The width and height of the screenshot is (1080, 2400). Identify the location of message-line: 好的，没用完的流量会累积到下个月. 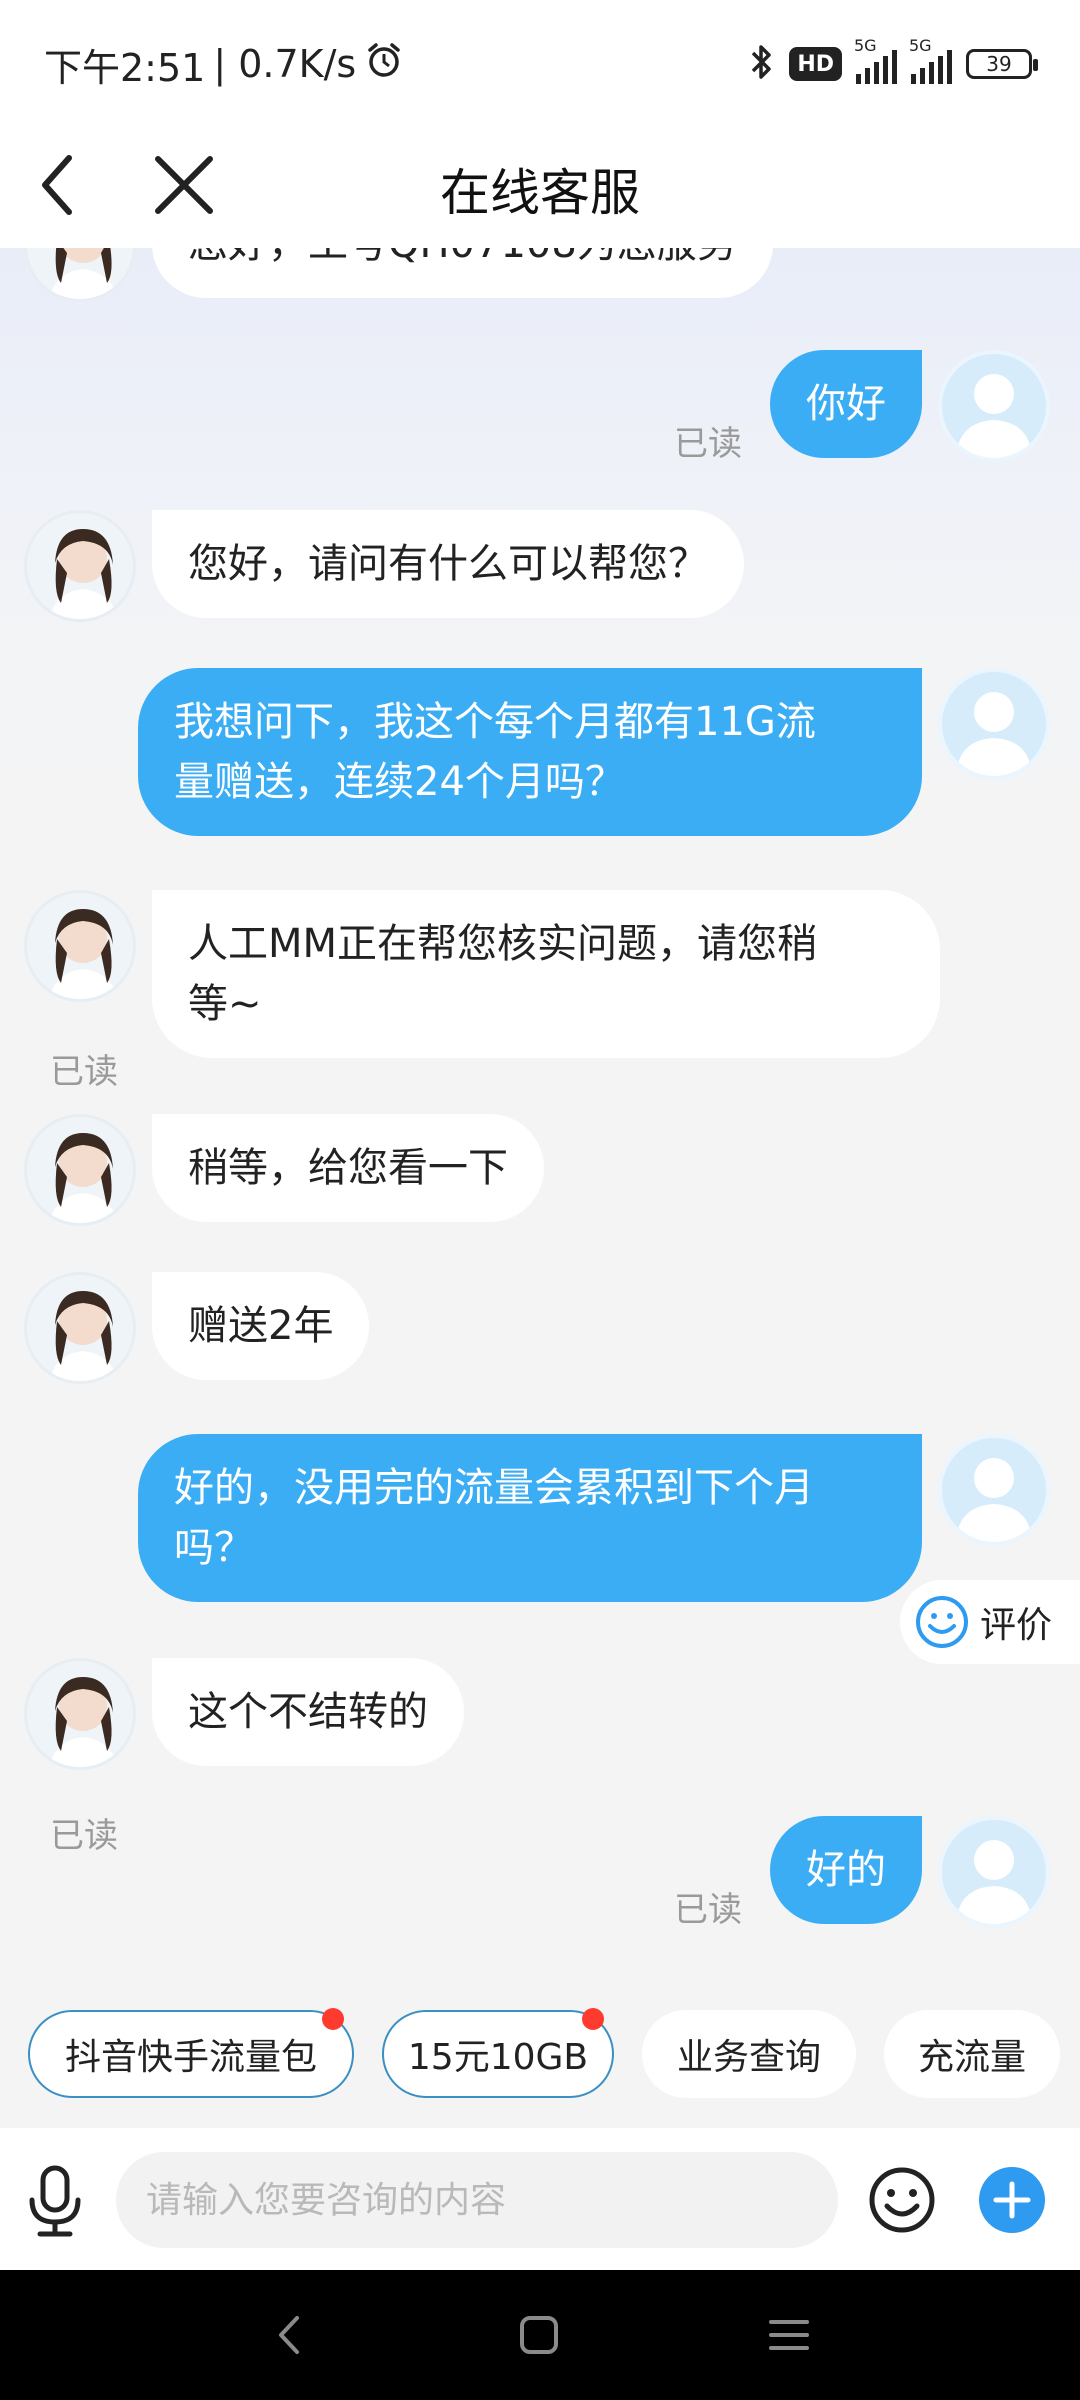
(494, 1488).